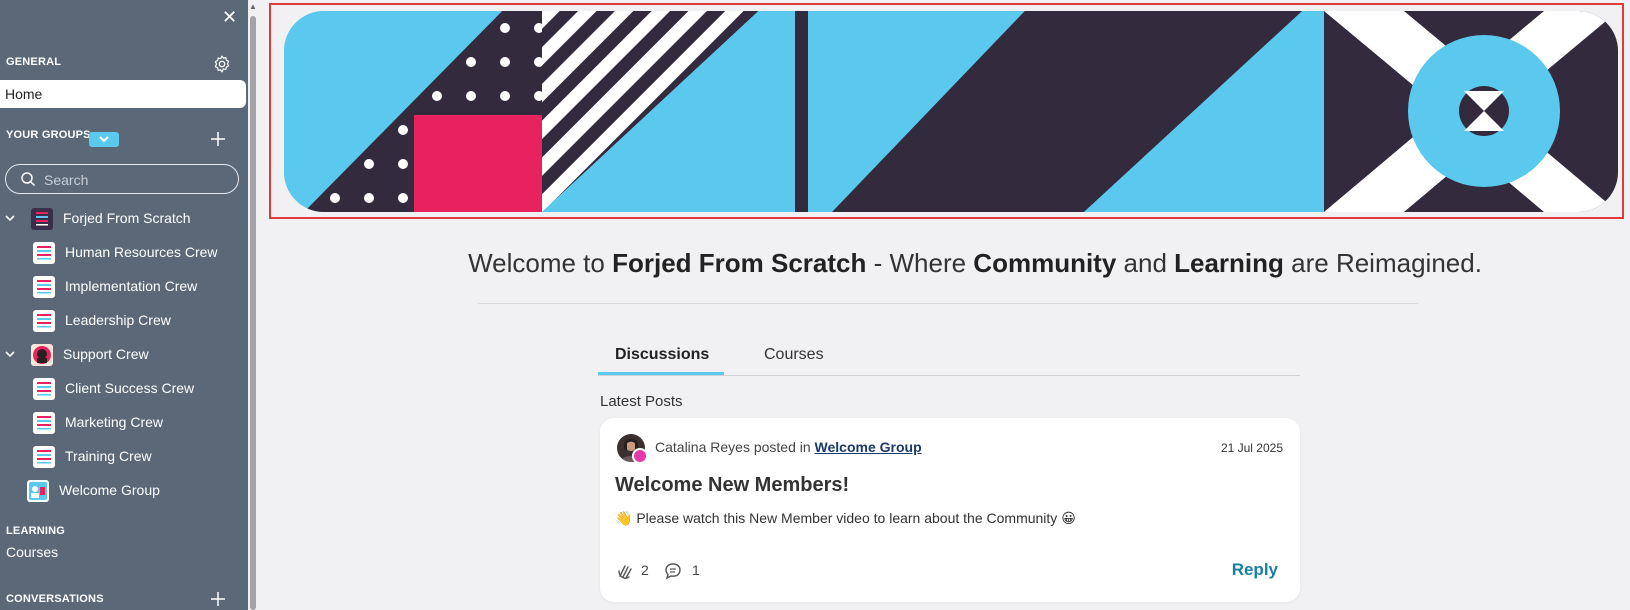  What do you see at coordinates (1382, 263) in the screenshot?
I see `welcome-suffix: are Reimagined.` at bounding box center [1382, 263].